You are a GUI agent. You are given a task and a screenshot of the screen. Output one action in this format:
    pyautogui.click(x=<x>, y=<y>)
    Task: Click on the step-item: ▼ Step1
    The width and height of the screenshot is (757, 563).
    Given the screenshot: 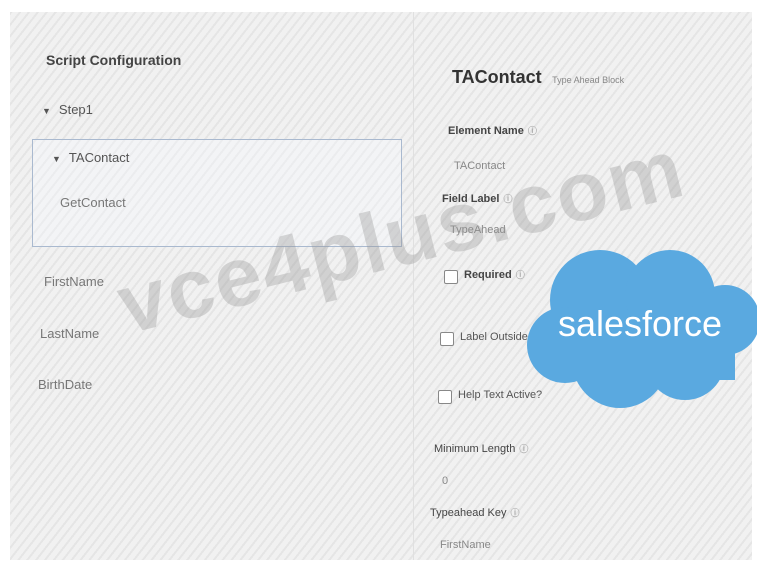 What is the action you would take?
    pyautogui.click(x=67, y=109)
    